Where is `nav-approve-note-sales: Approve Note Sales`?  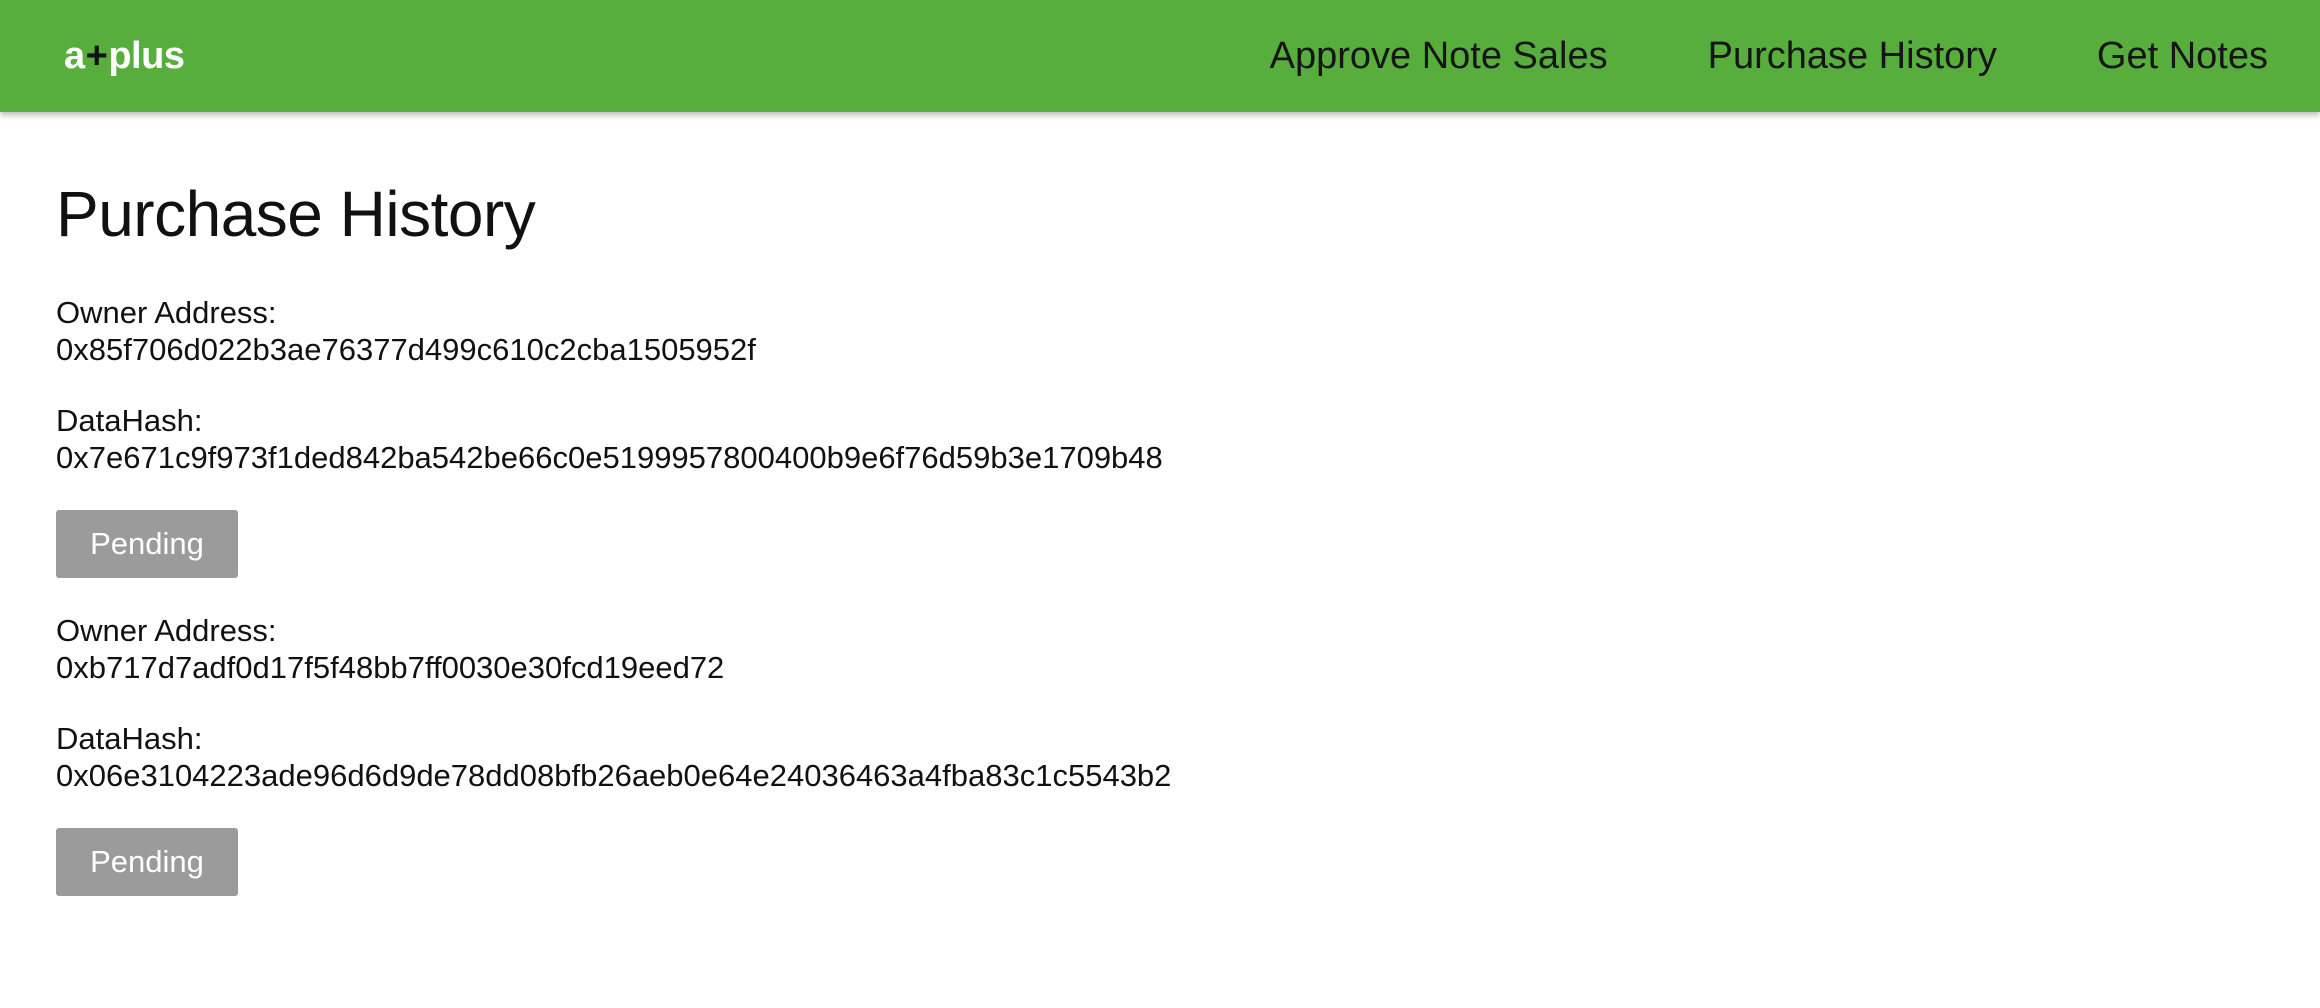 nav-approve-note-sales: Approve Note Sales is located at coordinates (1439, 56).